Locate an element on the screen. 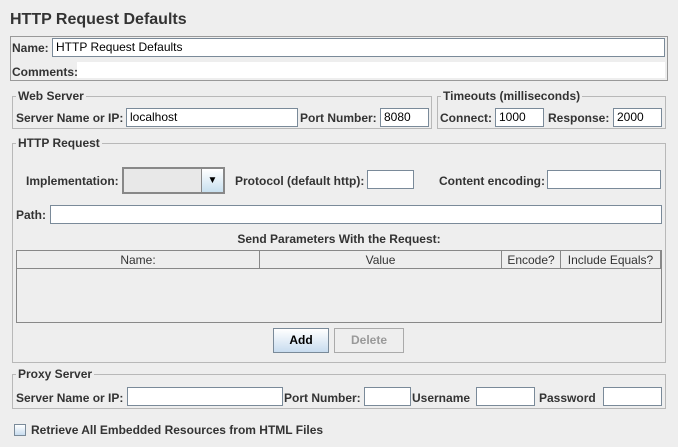 The image size is (678, 447). proxy-legend: Proxy Server is located at coordinates (55, 374).